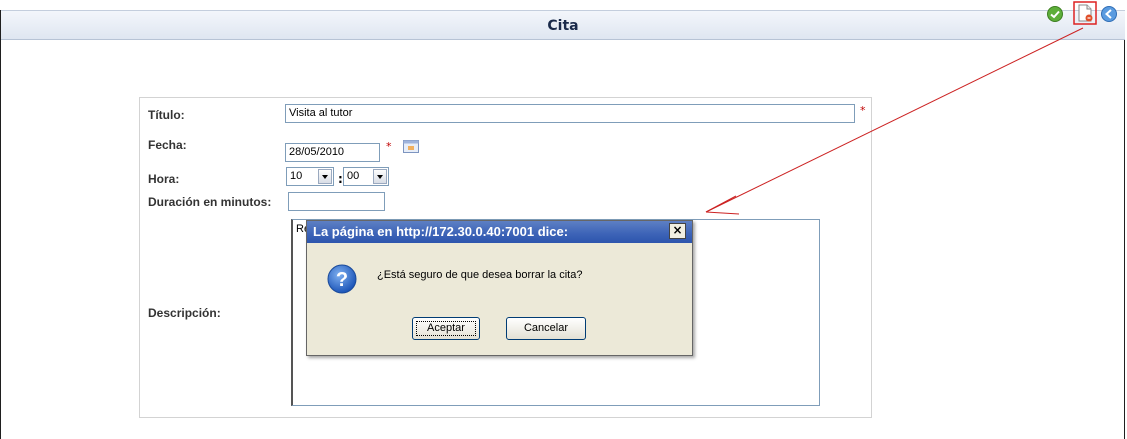 This screenshot has height=439, width=1127. Describe the element at coordinates (863, 110) in the screenshot. I see `titulo-required-mark: *` at that location.